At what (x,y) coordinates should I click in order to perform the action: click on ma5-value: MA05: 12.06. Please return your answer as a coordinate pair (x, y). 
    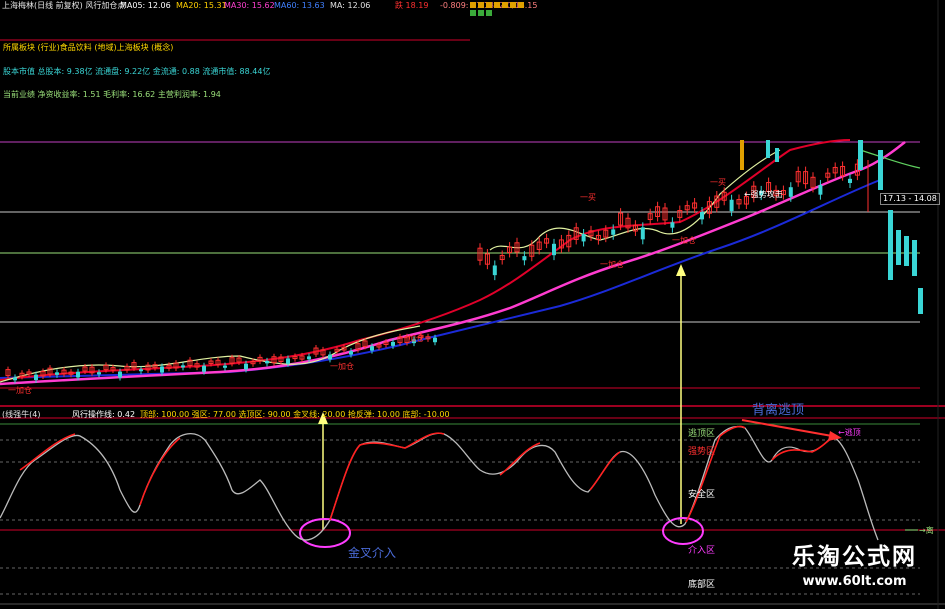
    Looking at the image, I should click on (145, 5).